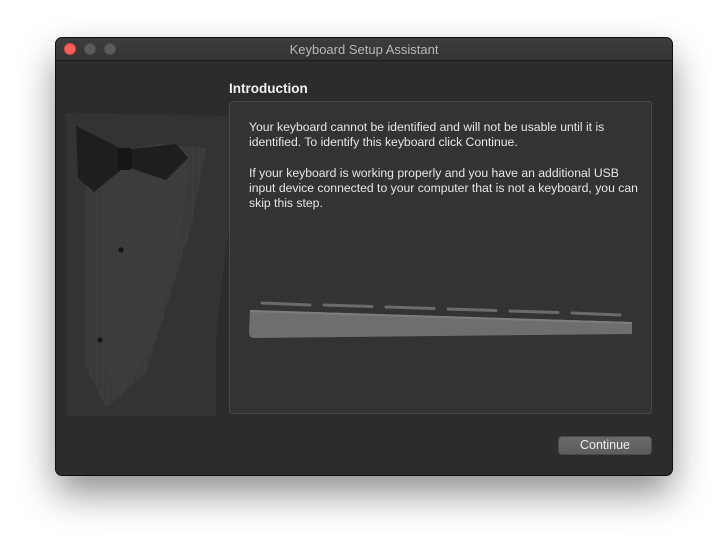 The width and height of the screenshot is (728, 549). I want to click on section-heading: Introduction, so click(268, 88).